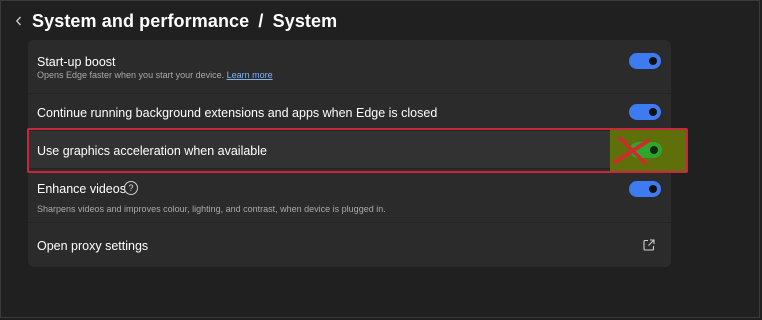 This screenshot has height=320, width=762. I want to click on startup-boost-toggle, so click(645, 61).